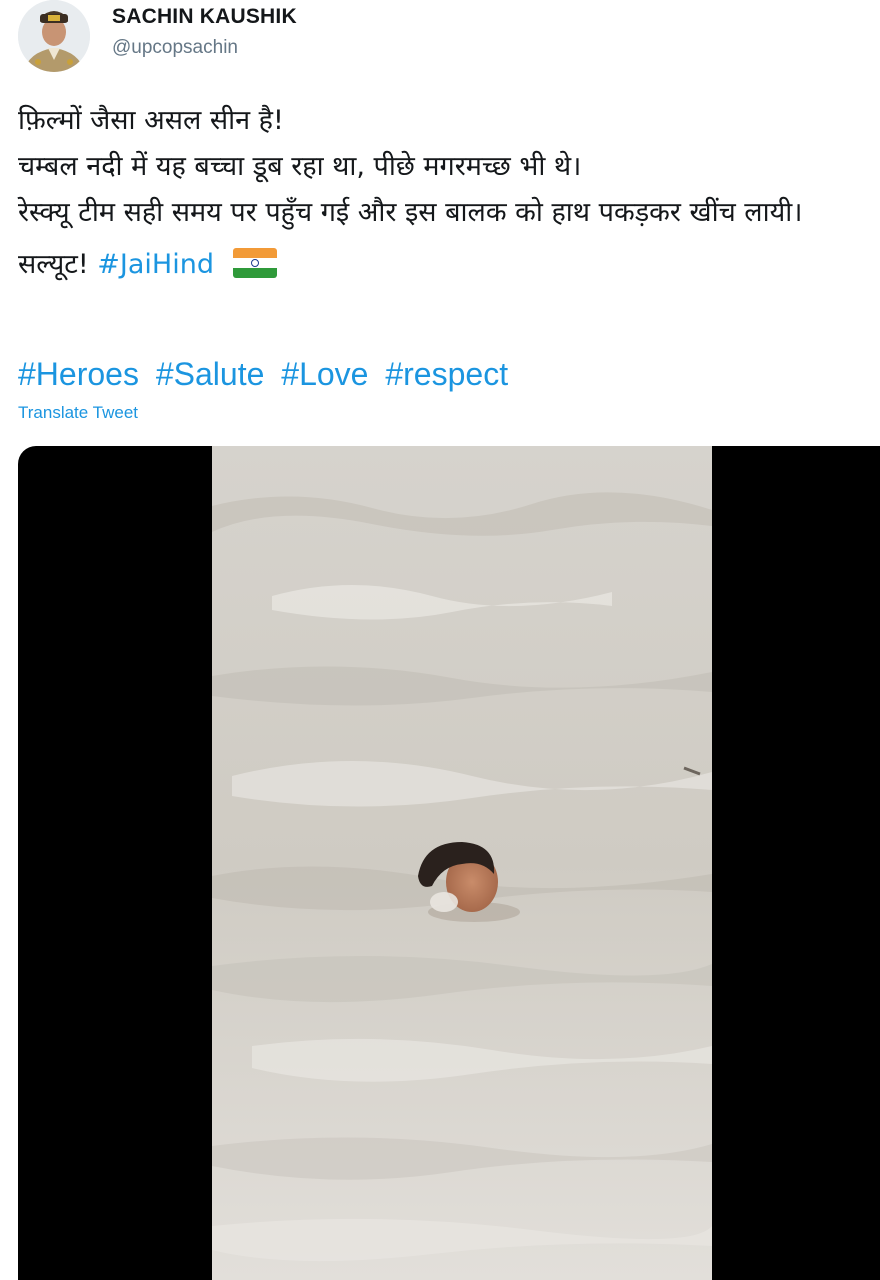 The image size is (880, 1280). I want to click on tweet-line-1: फ़िल्मों जैसा असल सीन है!, so click(151, 120).